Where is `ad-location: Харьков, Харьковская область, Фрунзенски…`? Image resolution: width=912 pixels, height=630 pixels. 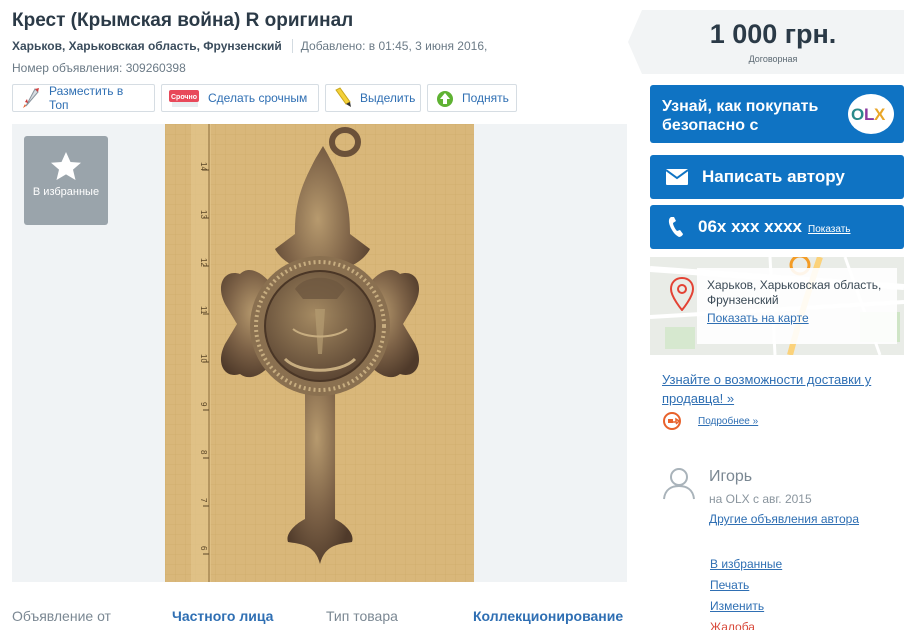
ad-location: Харьков, Харьковская область, Фрунзенски… is located at coordinates (147, 46).